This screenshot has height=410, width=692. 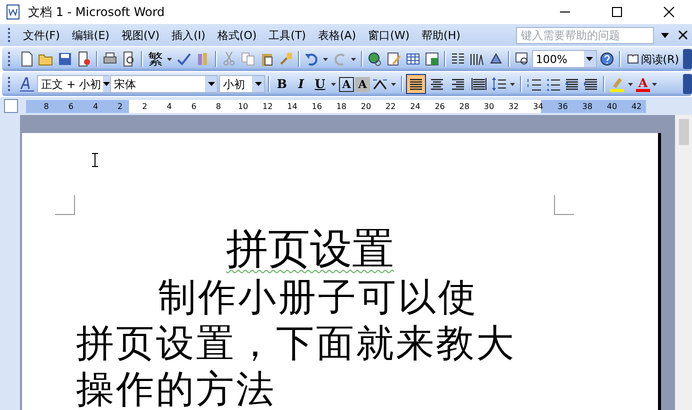 What do you see at coordinates (237, 35) in the screenshot?
I see `menu-item: 格式(O)` at bounding box center [237, 35].